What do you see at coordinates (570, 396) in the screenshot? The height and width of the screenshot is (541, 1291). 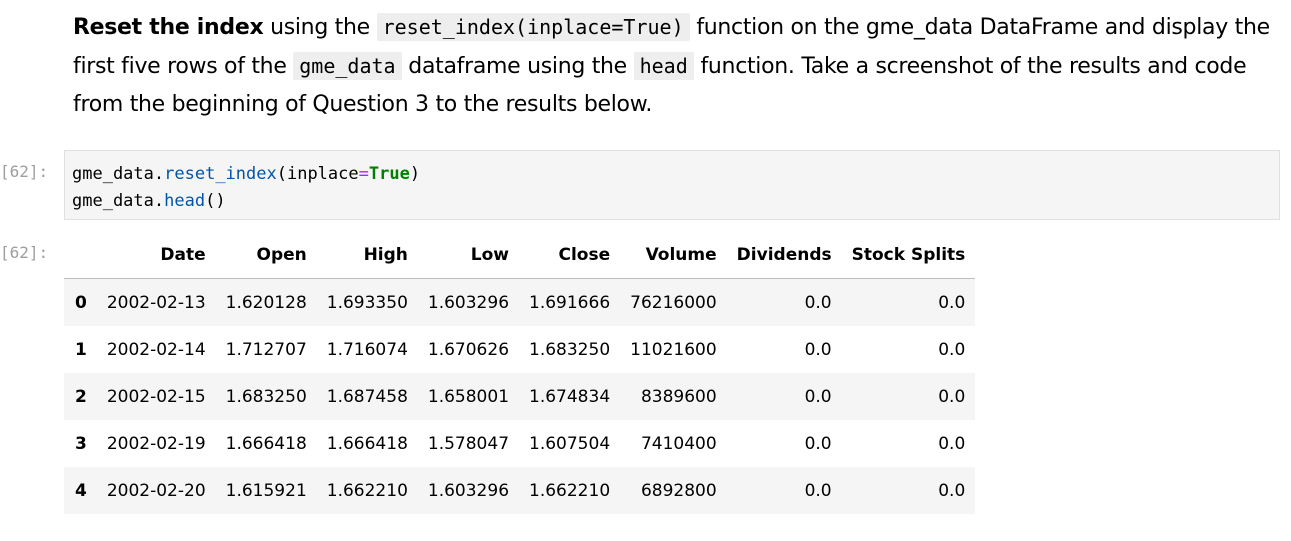 I see `cell-close: 1.674834` at bounding box center [570, 396].